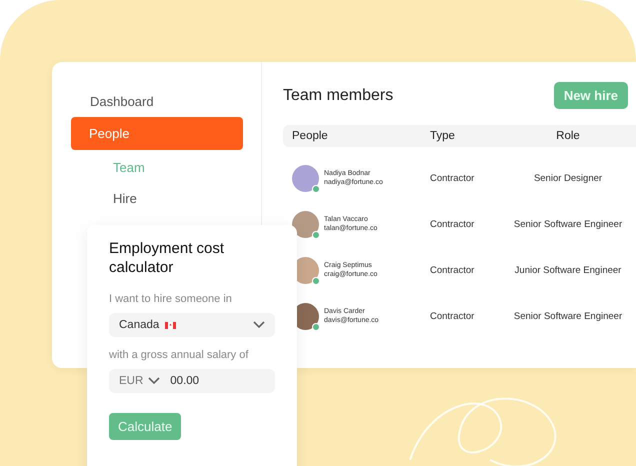  What do you see at coordinates (167, 258) in the screenshot?
I see `calculator-title: Employment cost calculator` at bounding box center [167, 258].